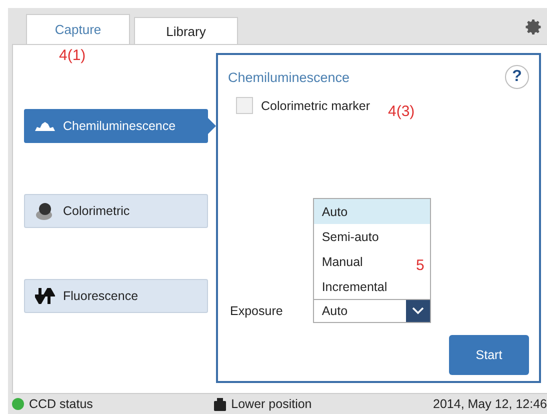 The height and width of the screenshot is (414, 547). What do you see at coordinates (116, 211) in the screenshot?
I see `mode-button: Colorimetric` at bounding box center [116, 211].